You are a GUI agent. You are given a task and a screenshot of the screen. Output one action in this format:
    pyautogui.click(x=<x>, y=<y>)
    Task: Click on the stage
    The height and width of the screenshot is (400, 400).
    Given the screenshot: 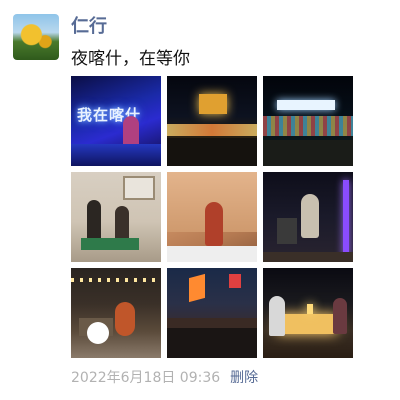 What is the action you would take?
    pyautogui.click(x=212, y=254)
    